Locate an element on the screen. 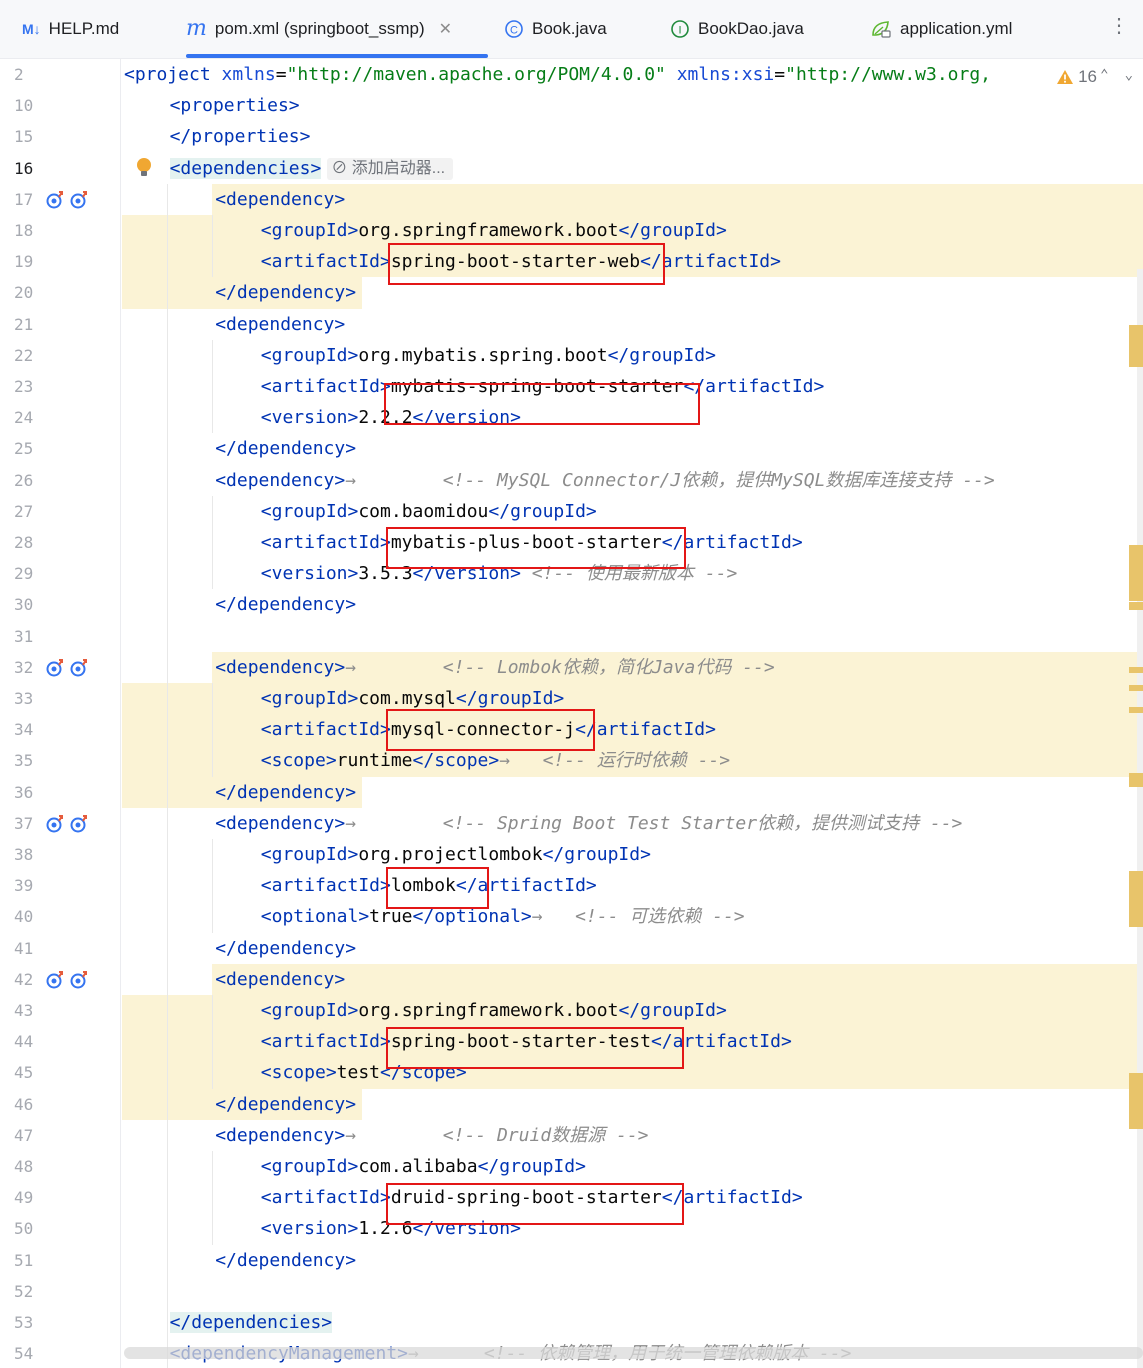 This screenshot has width=1143, height=1368. code-line: 42 <dependency> is located at coordinates (571, 979).